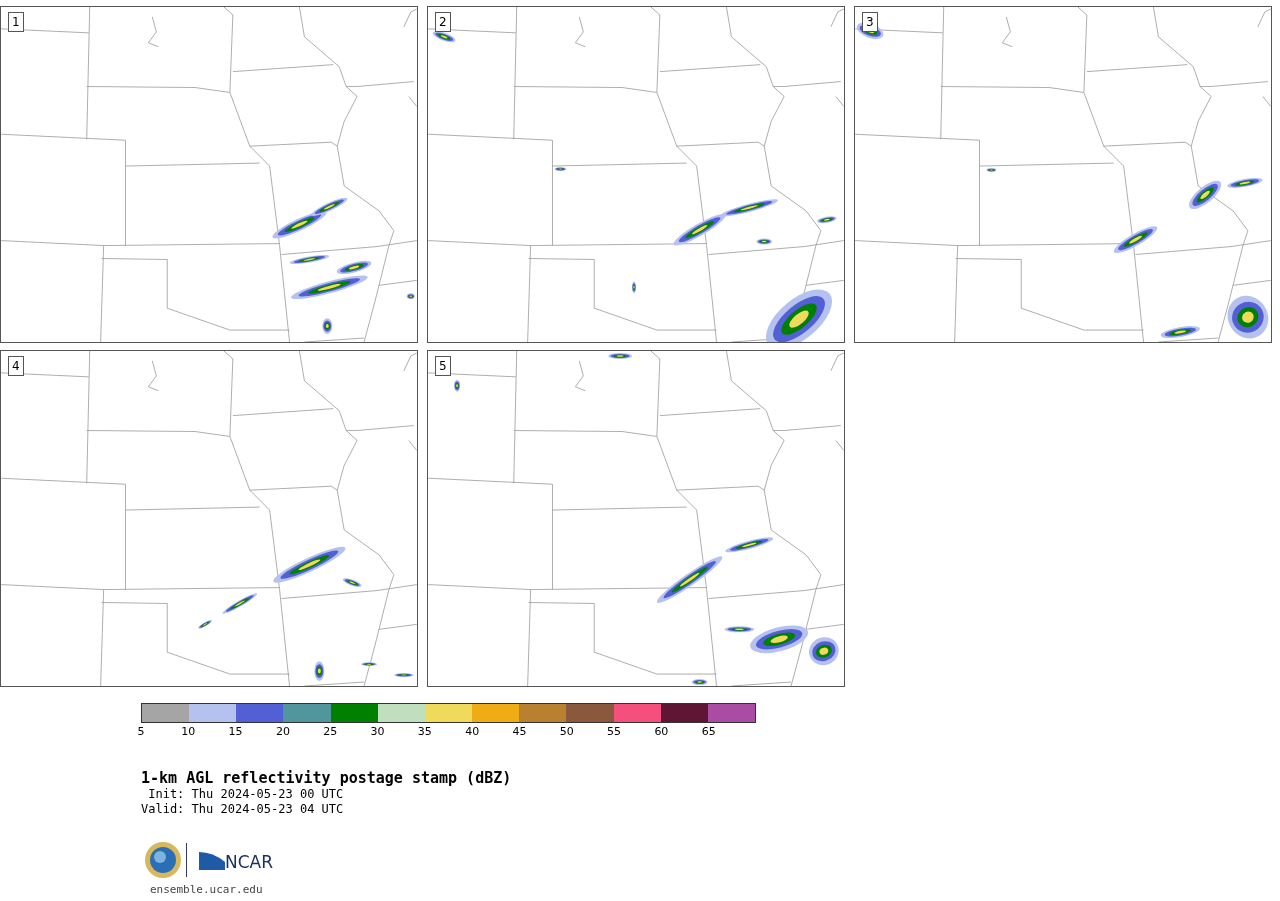 The image size is (1280, 901). I want to click on tick-label: 45, so click(519, 731).